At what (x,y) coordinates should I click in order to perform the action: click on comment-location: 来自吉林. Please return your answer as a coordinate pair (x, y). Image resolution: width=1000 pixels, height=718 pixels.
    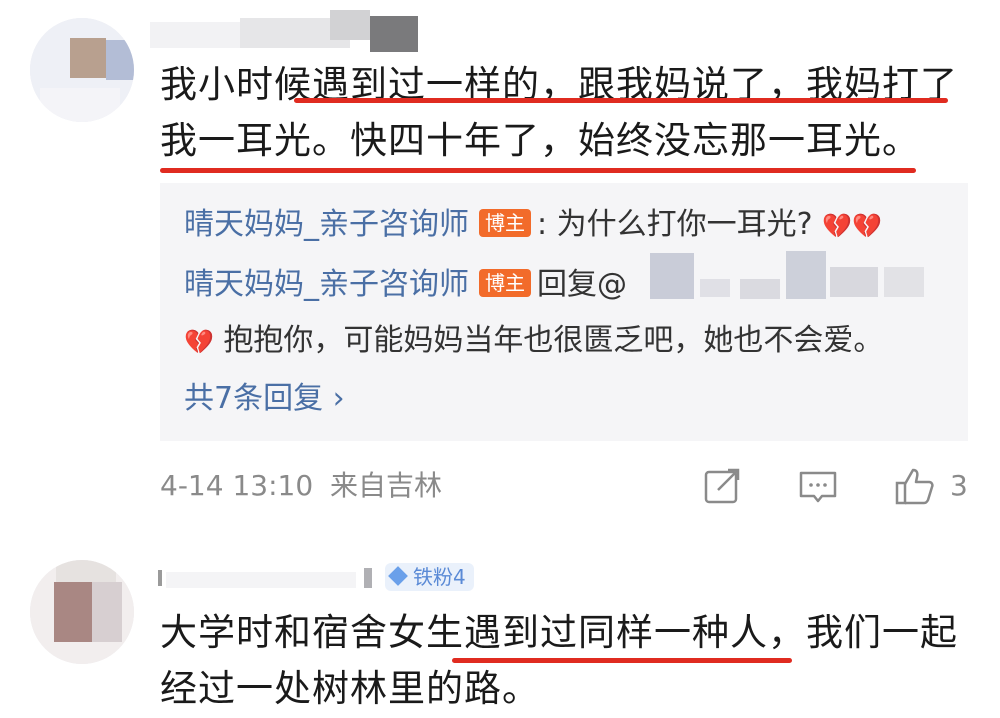
    Looking at the image, I should click on (386, 485).